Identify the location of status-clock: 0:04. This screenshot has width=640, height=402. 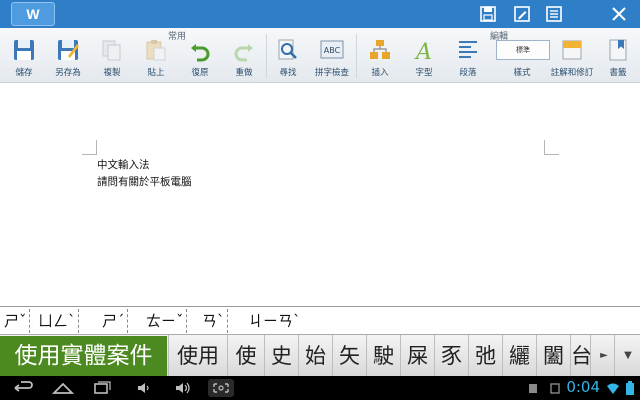
(583, 387).